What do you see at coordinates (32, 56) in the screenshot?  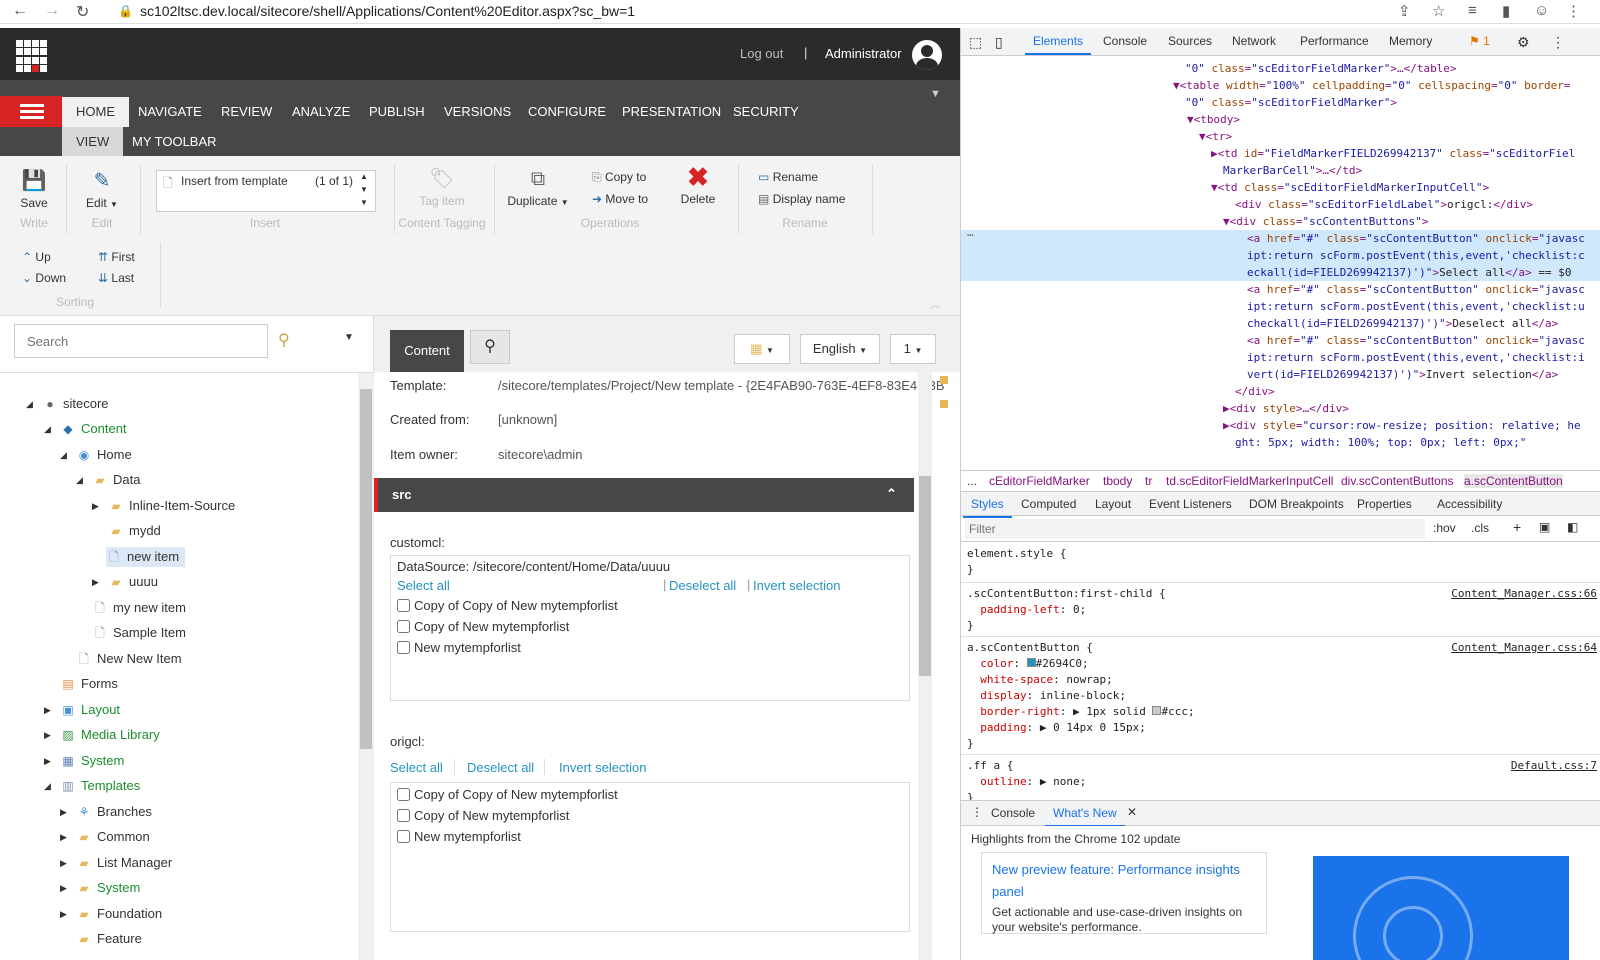 I see `sitecore-launchpad-icon` at bounding box center [32, 56].